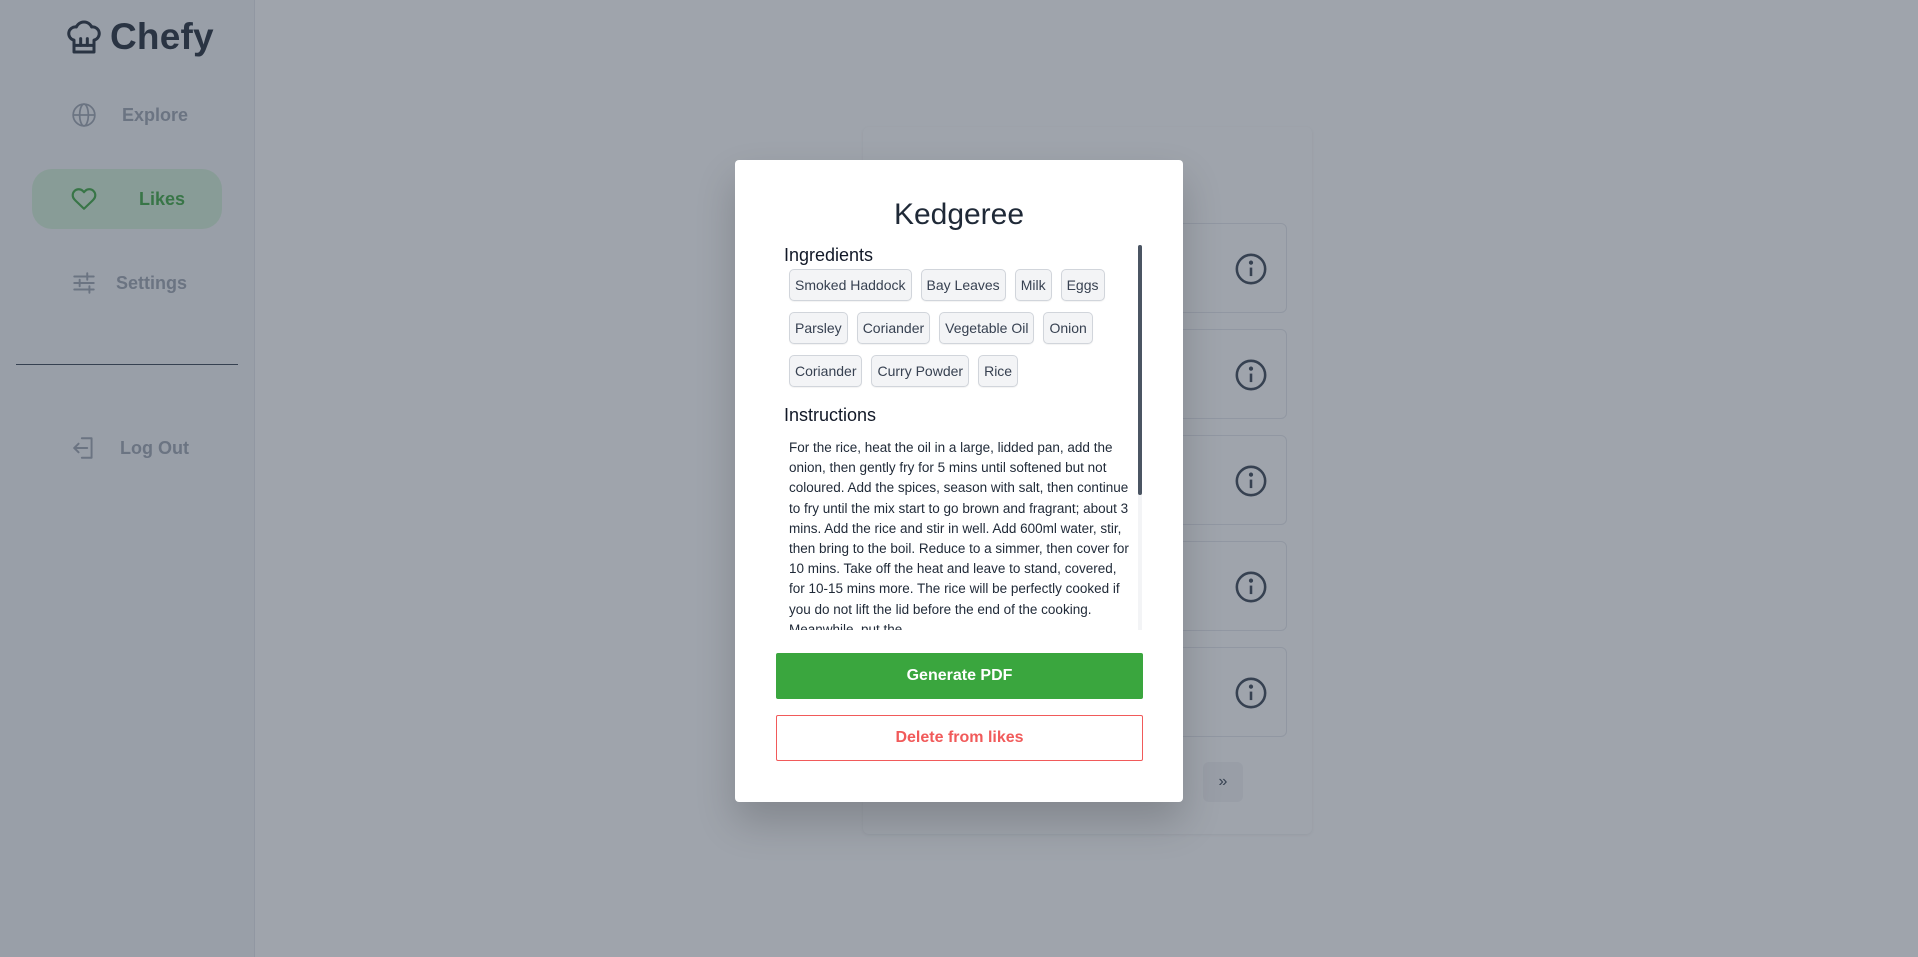  Describe the element at coordinates (829, 255) in the screenshot. I see `ingredients-heading: Ingredients` at that location.